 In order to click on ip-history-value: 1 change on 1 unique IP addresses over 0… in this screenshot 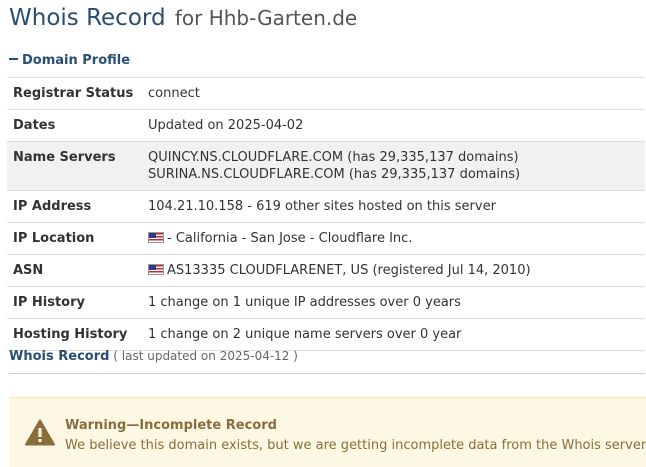, I will do `click(304, 302)`.